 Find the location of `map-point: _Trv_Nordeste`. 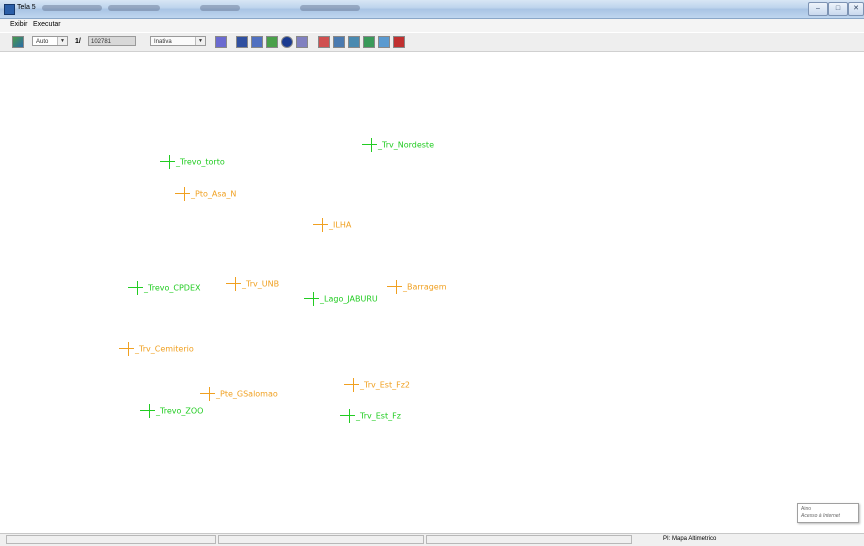

map-point: _Trv_Nordeste is located at coordinates (398, 145).